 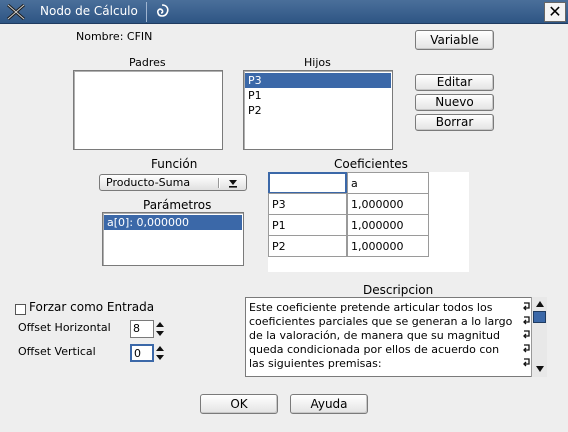 I want to click on hijos-item-p2: P2, so click(x=318, y=110).